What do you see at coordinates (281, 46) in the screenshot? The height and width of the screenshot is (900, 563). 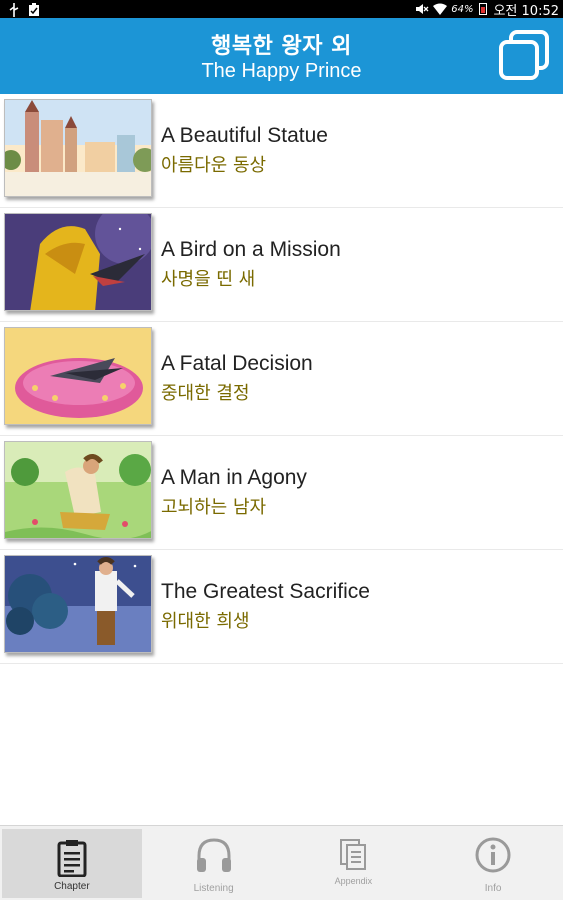 I see `book-title-korean: 행복한 왕자 외` at bounding box center [281, 46].